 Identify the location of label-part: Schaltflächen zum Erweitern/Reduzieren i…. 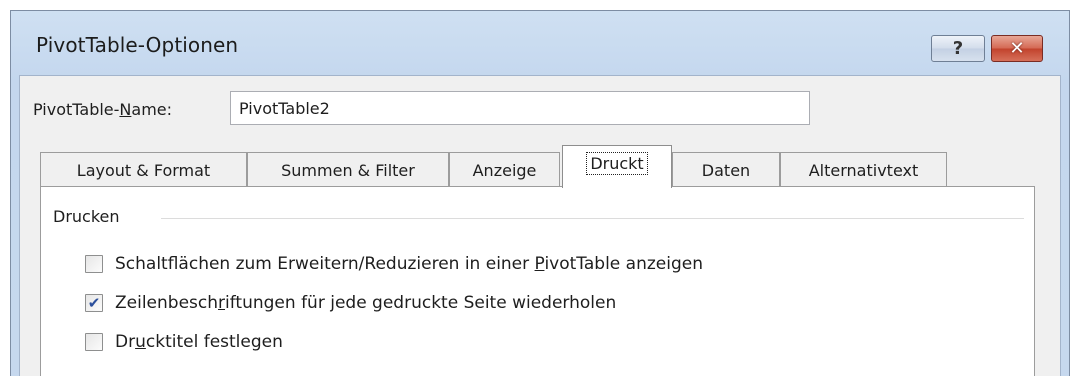
(325, 264).